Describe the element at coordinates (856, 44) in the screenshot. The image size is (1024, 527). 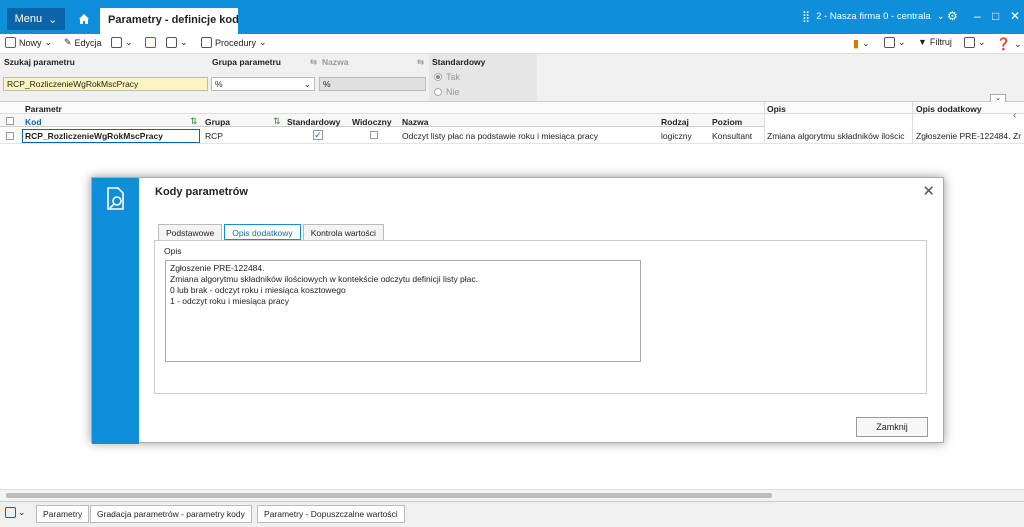
I see `chart-icon: ▮` at that location.